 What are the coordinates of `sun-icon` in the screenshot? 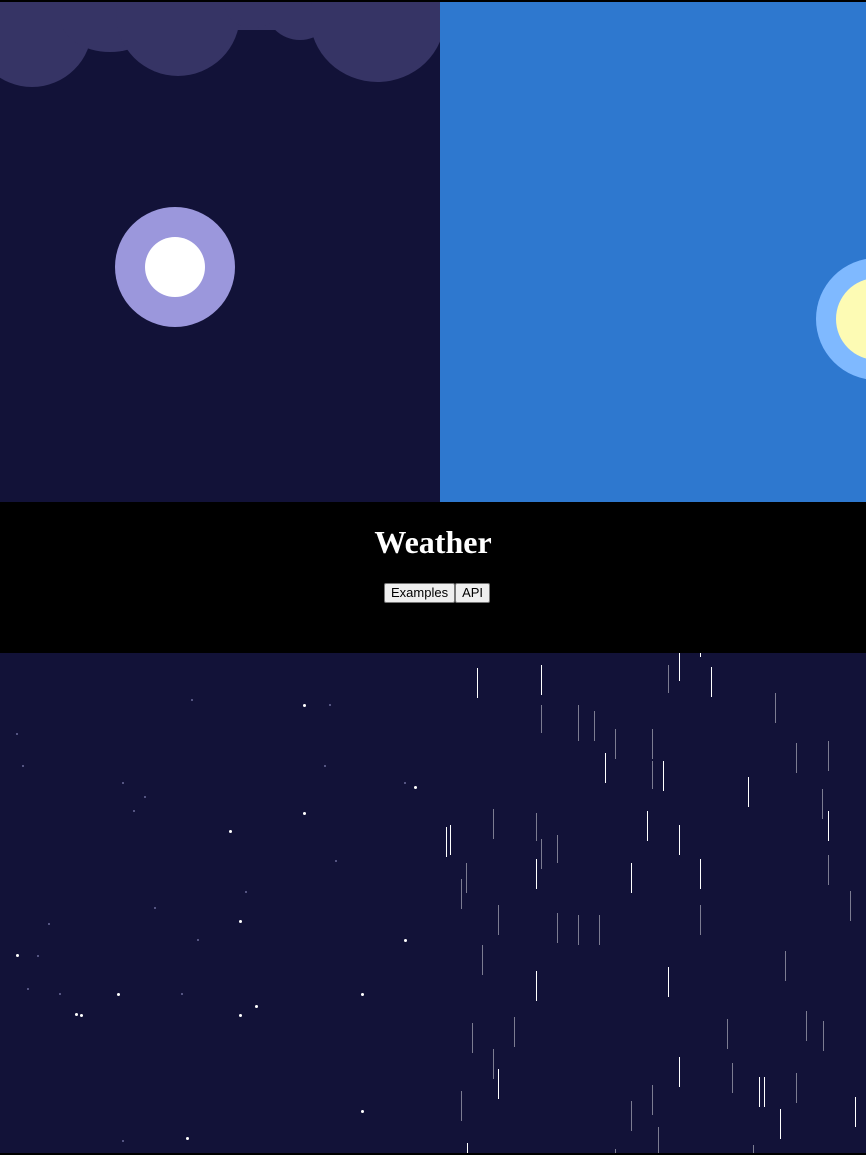 It's located at (841, 319).